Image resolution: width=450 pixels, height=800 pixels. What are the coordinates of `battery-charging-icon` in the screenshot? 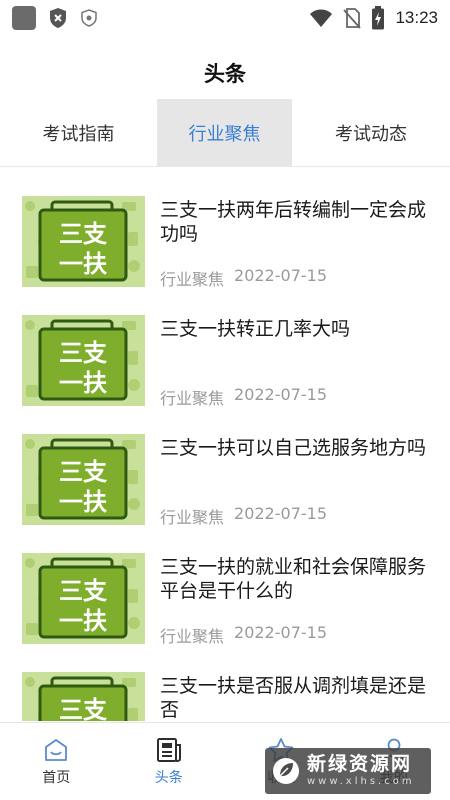 It's located at (378, 18).